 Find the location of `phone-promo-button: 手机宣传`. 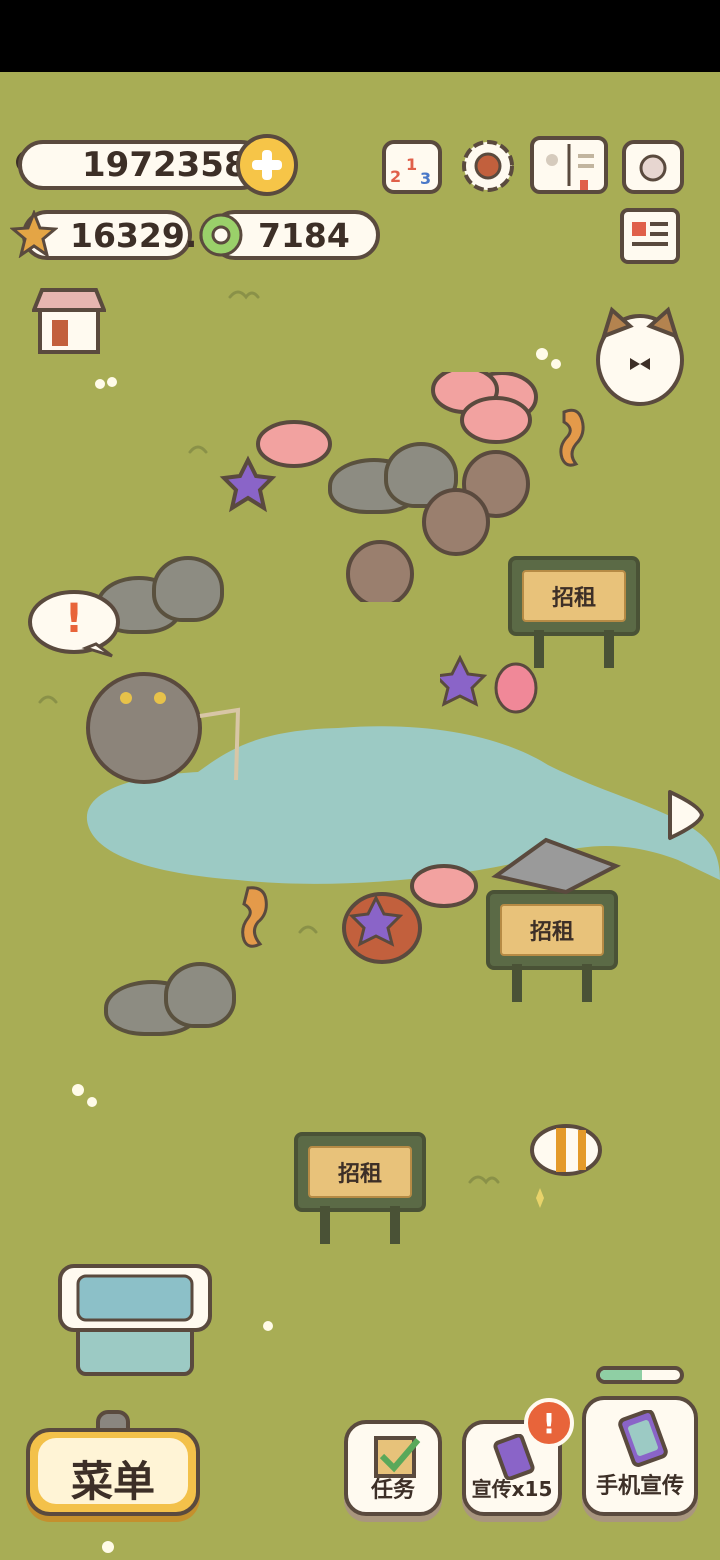

phone-promo-button: 手机宣传 is located at coordinates (640, 1456).